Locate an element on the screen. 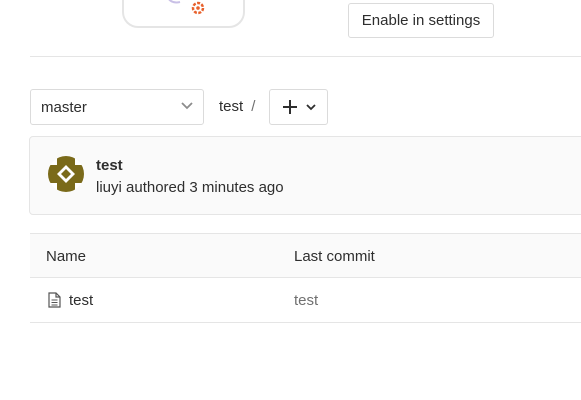  breadcrumb: test / is located at coordinates (237, 106).